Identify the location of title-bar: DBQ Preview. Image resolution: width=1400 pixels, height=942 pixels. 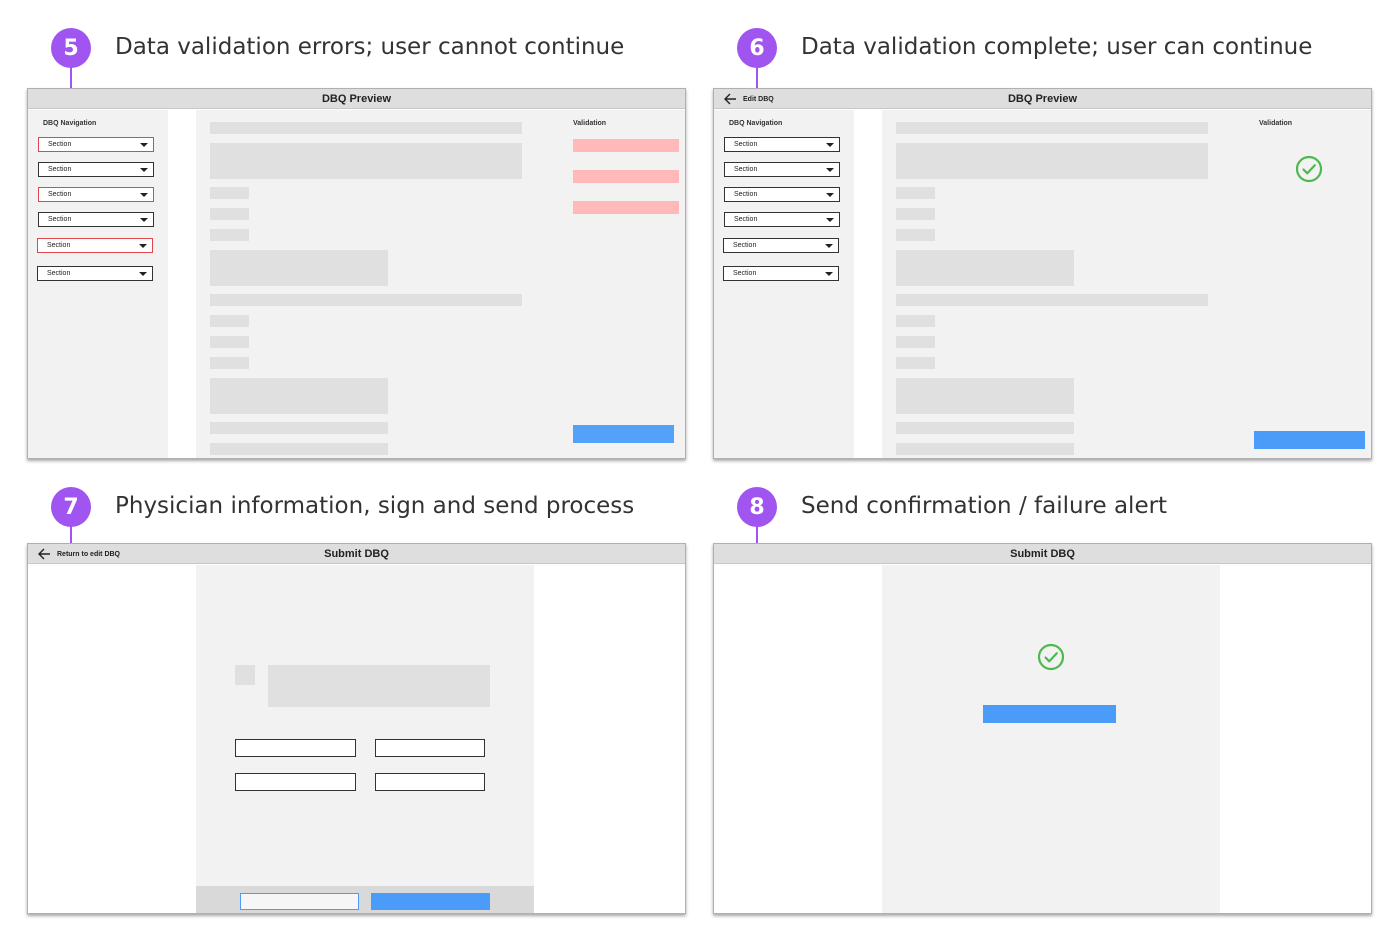
(356, 99).